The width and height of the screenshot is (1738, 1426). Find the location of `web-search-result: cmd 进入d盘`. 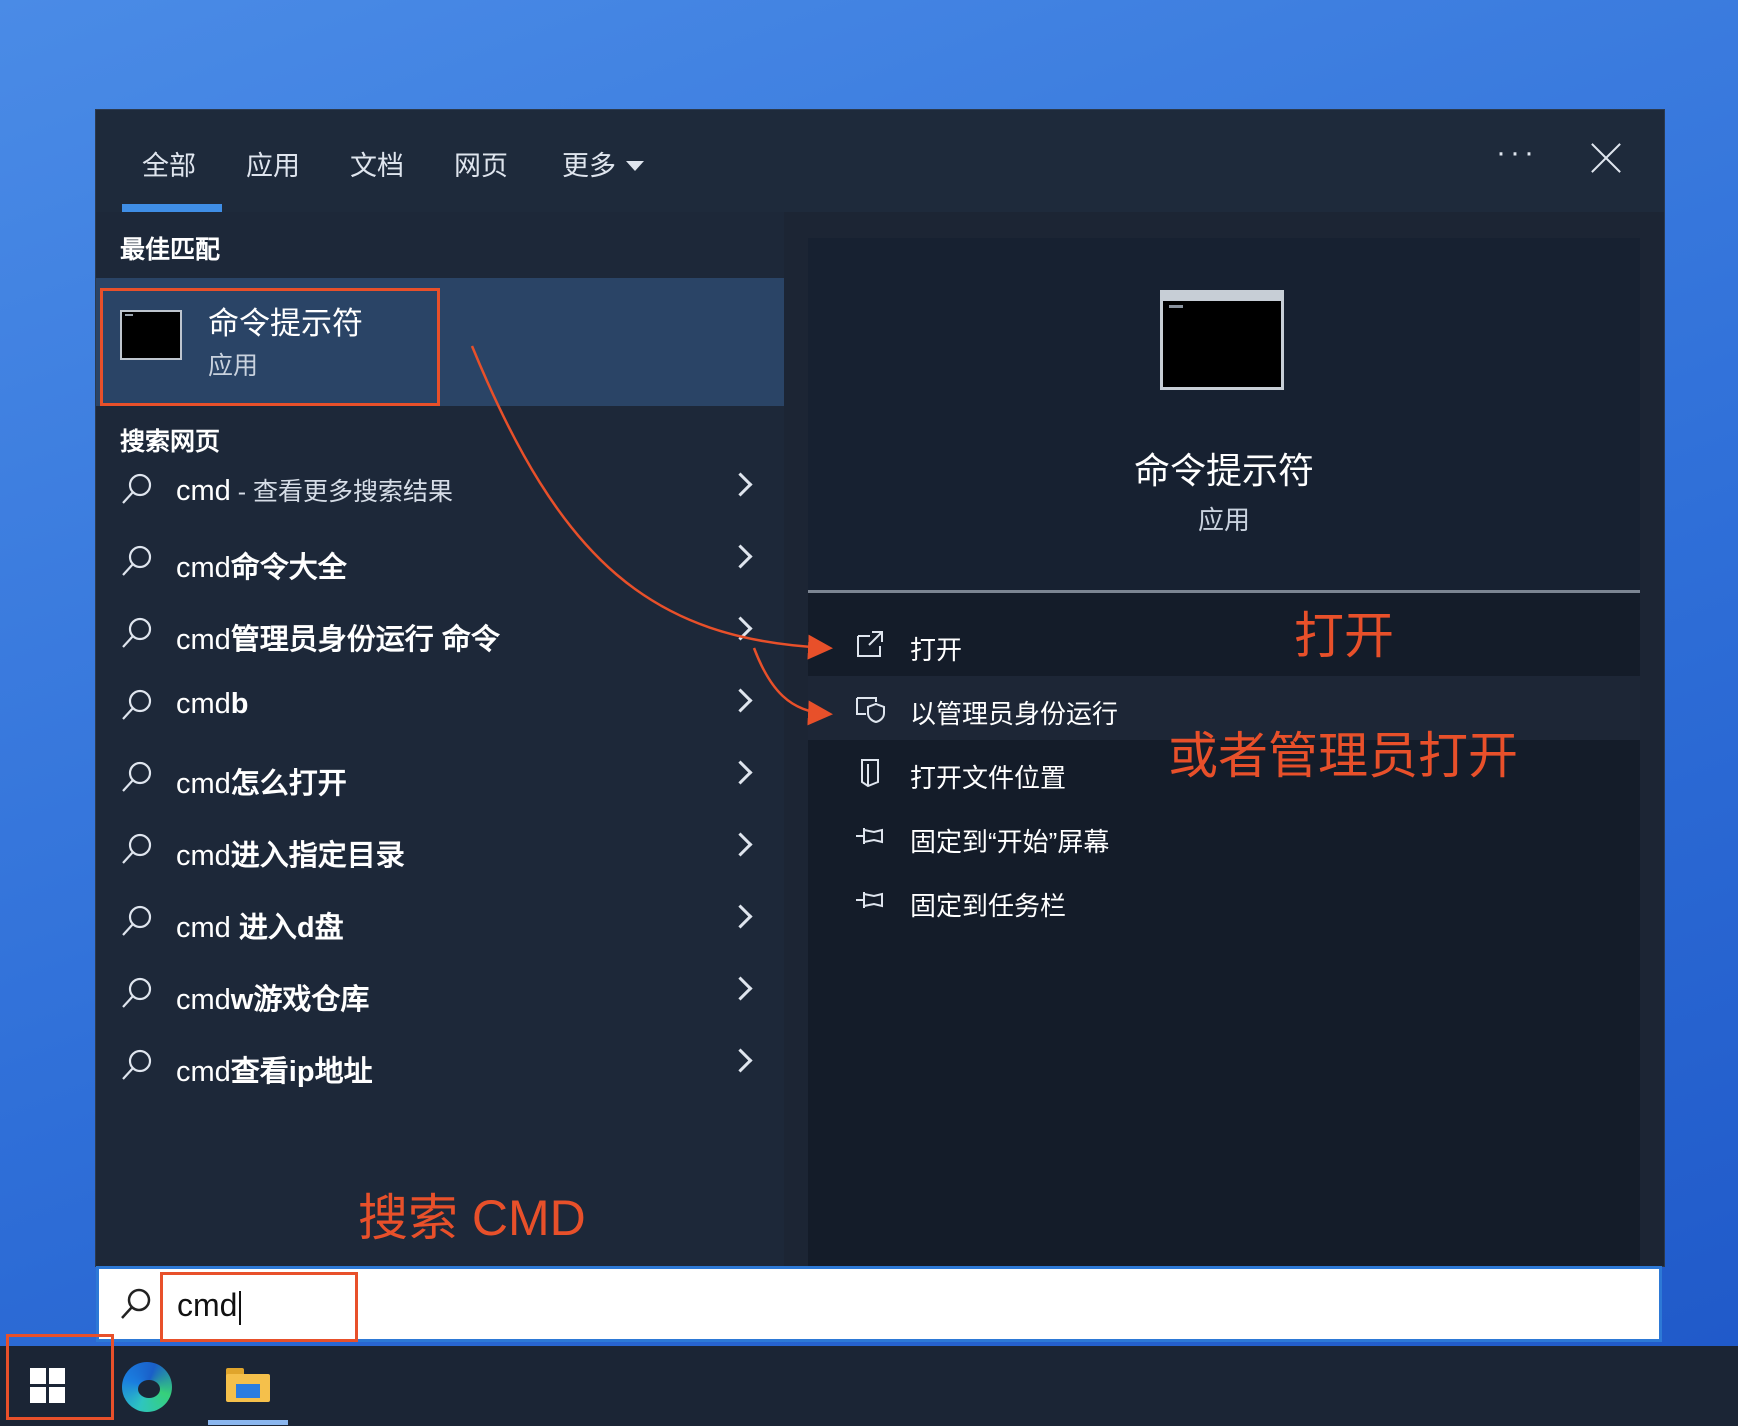

web-search-result: cmd 进入d盘 is located at coordinates (440, 920).